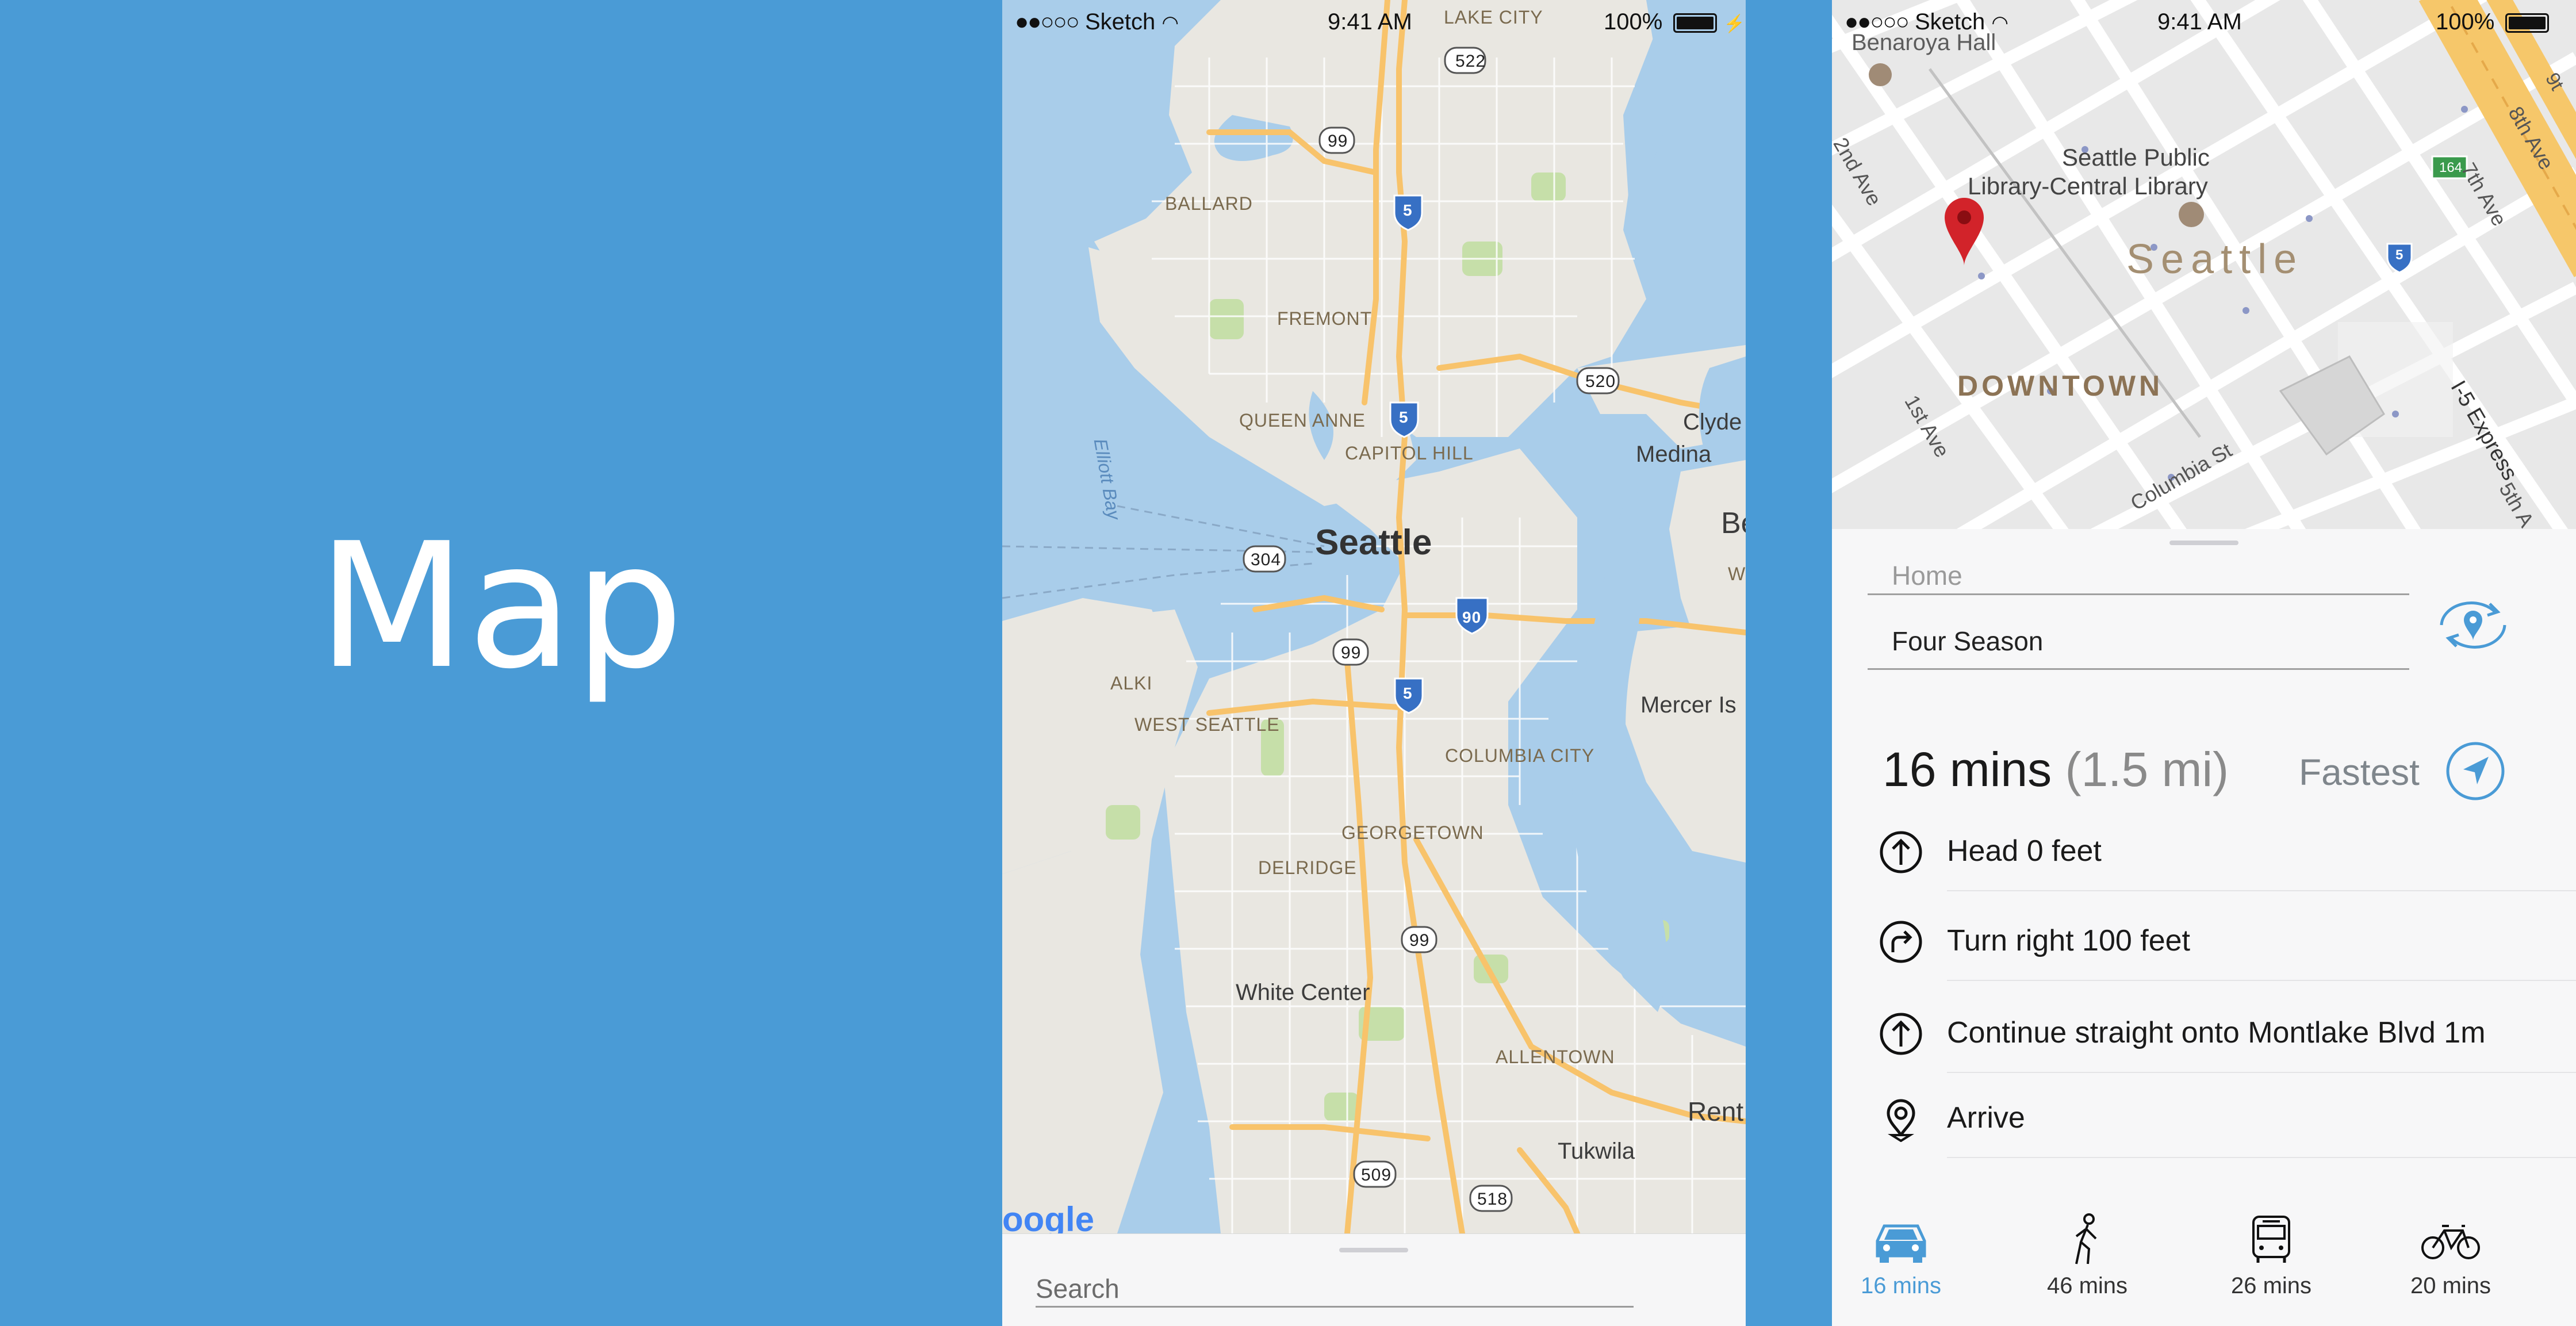 The width and height of the screenshot is (2576, 1326). Describe the element at coordinates (2024, 851) in the screenshot. I see `direction-step-text: Head 0 feet` at that location.